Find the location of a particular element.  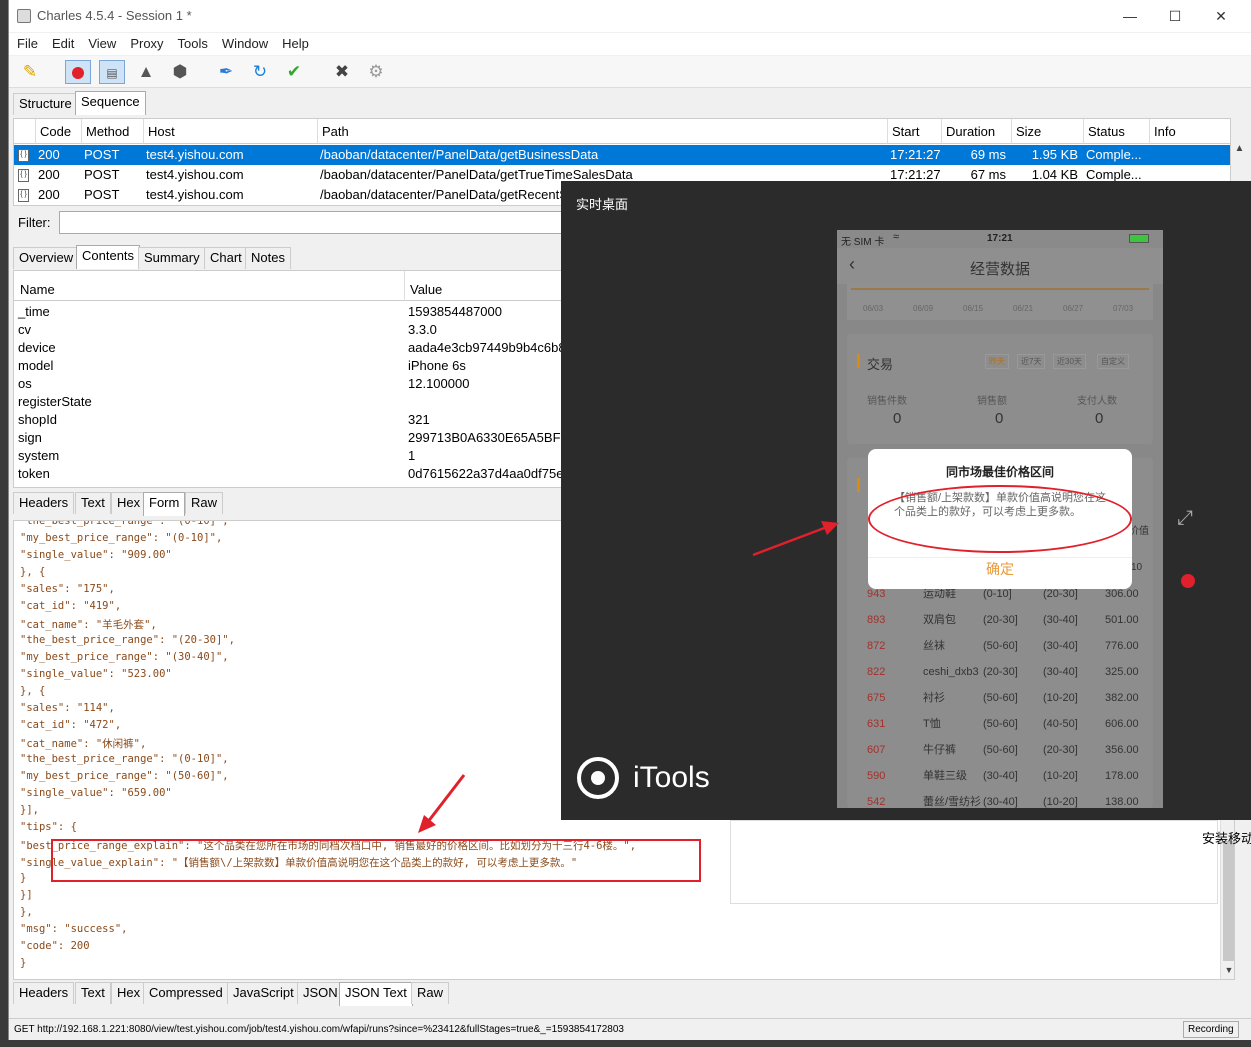

red-ellipse-annotation is located at coordinates (1000, 519).